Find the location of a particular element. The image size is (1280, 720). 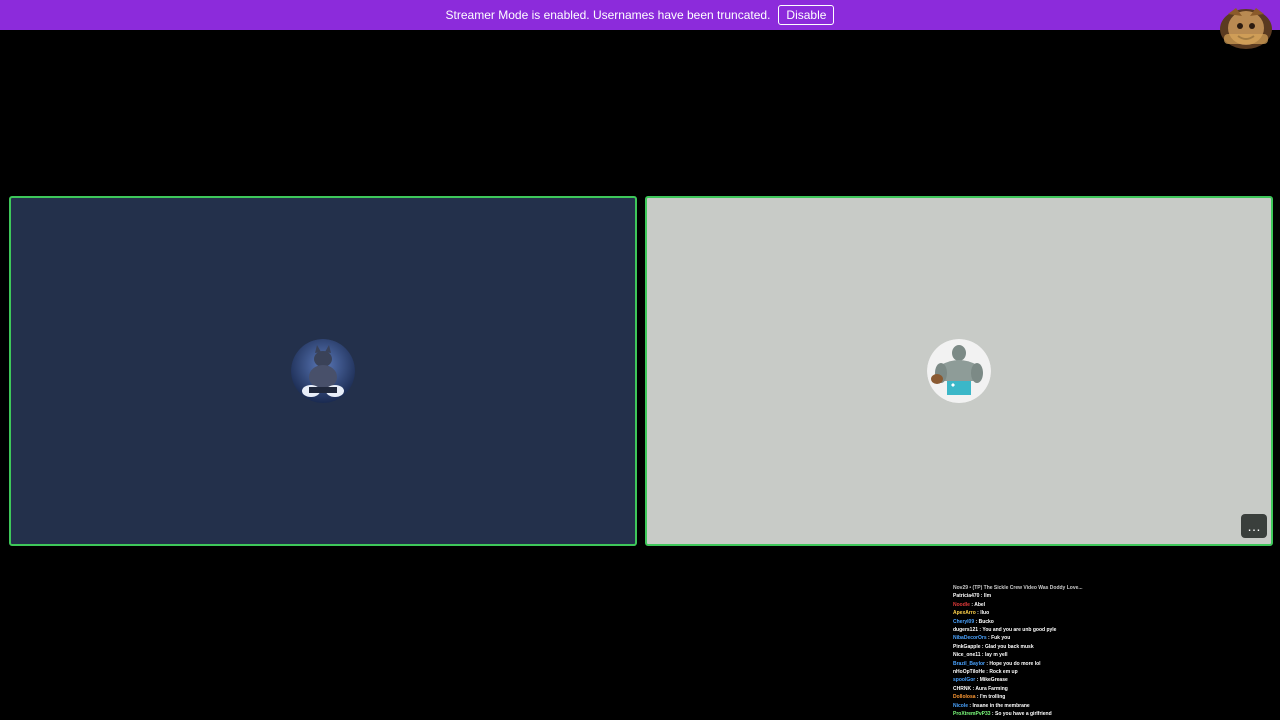

streamer-avatar-icon is located at coordinates (1246, 27).